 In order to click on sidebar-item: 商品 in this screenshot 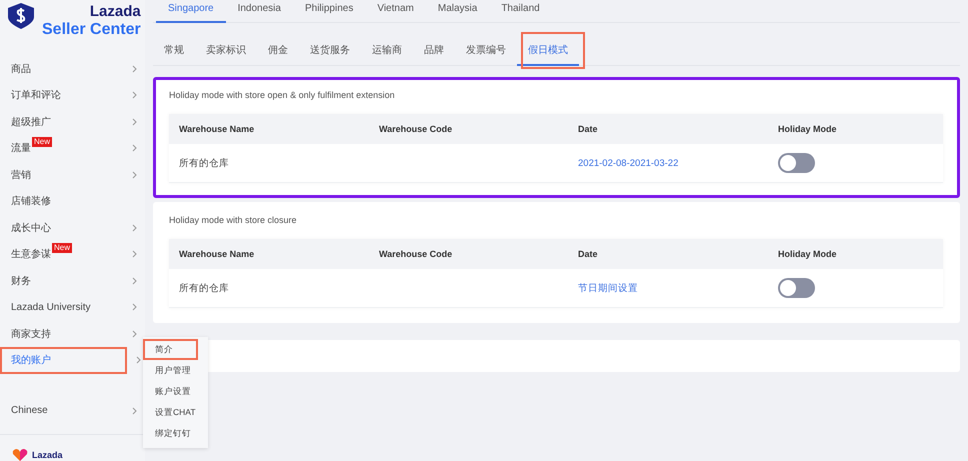, I will do `click(72, 69)`.